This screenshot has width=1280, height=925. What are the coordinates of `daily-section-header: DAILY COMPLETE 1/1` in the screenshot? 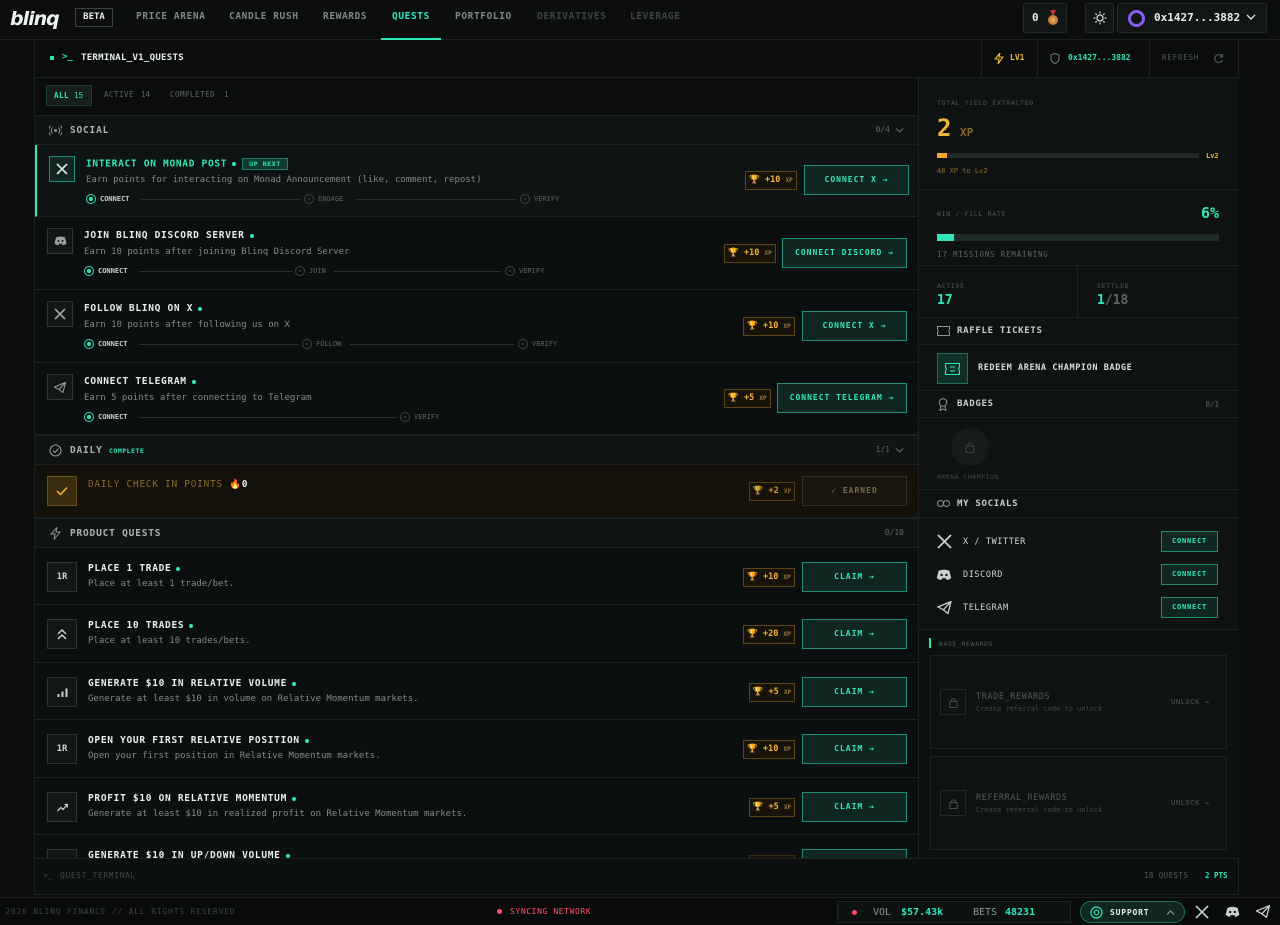 It's located at (476, 450).